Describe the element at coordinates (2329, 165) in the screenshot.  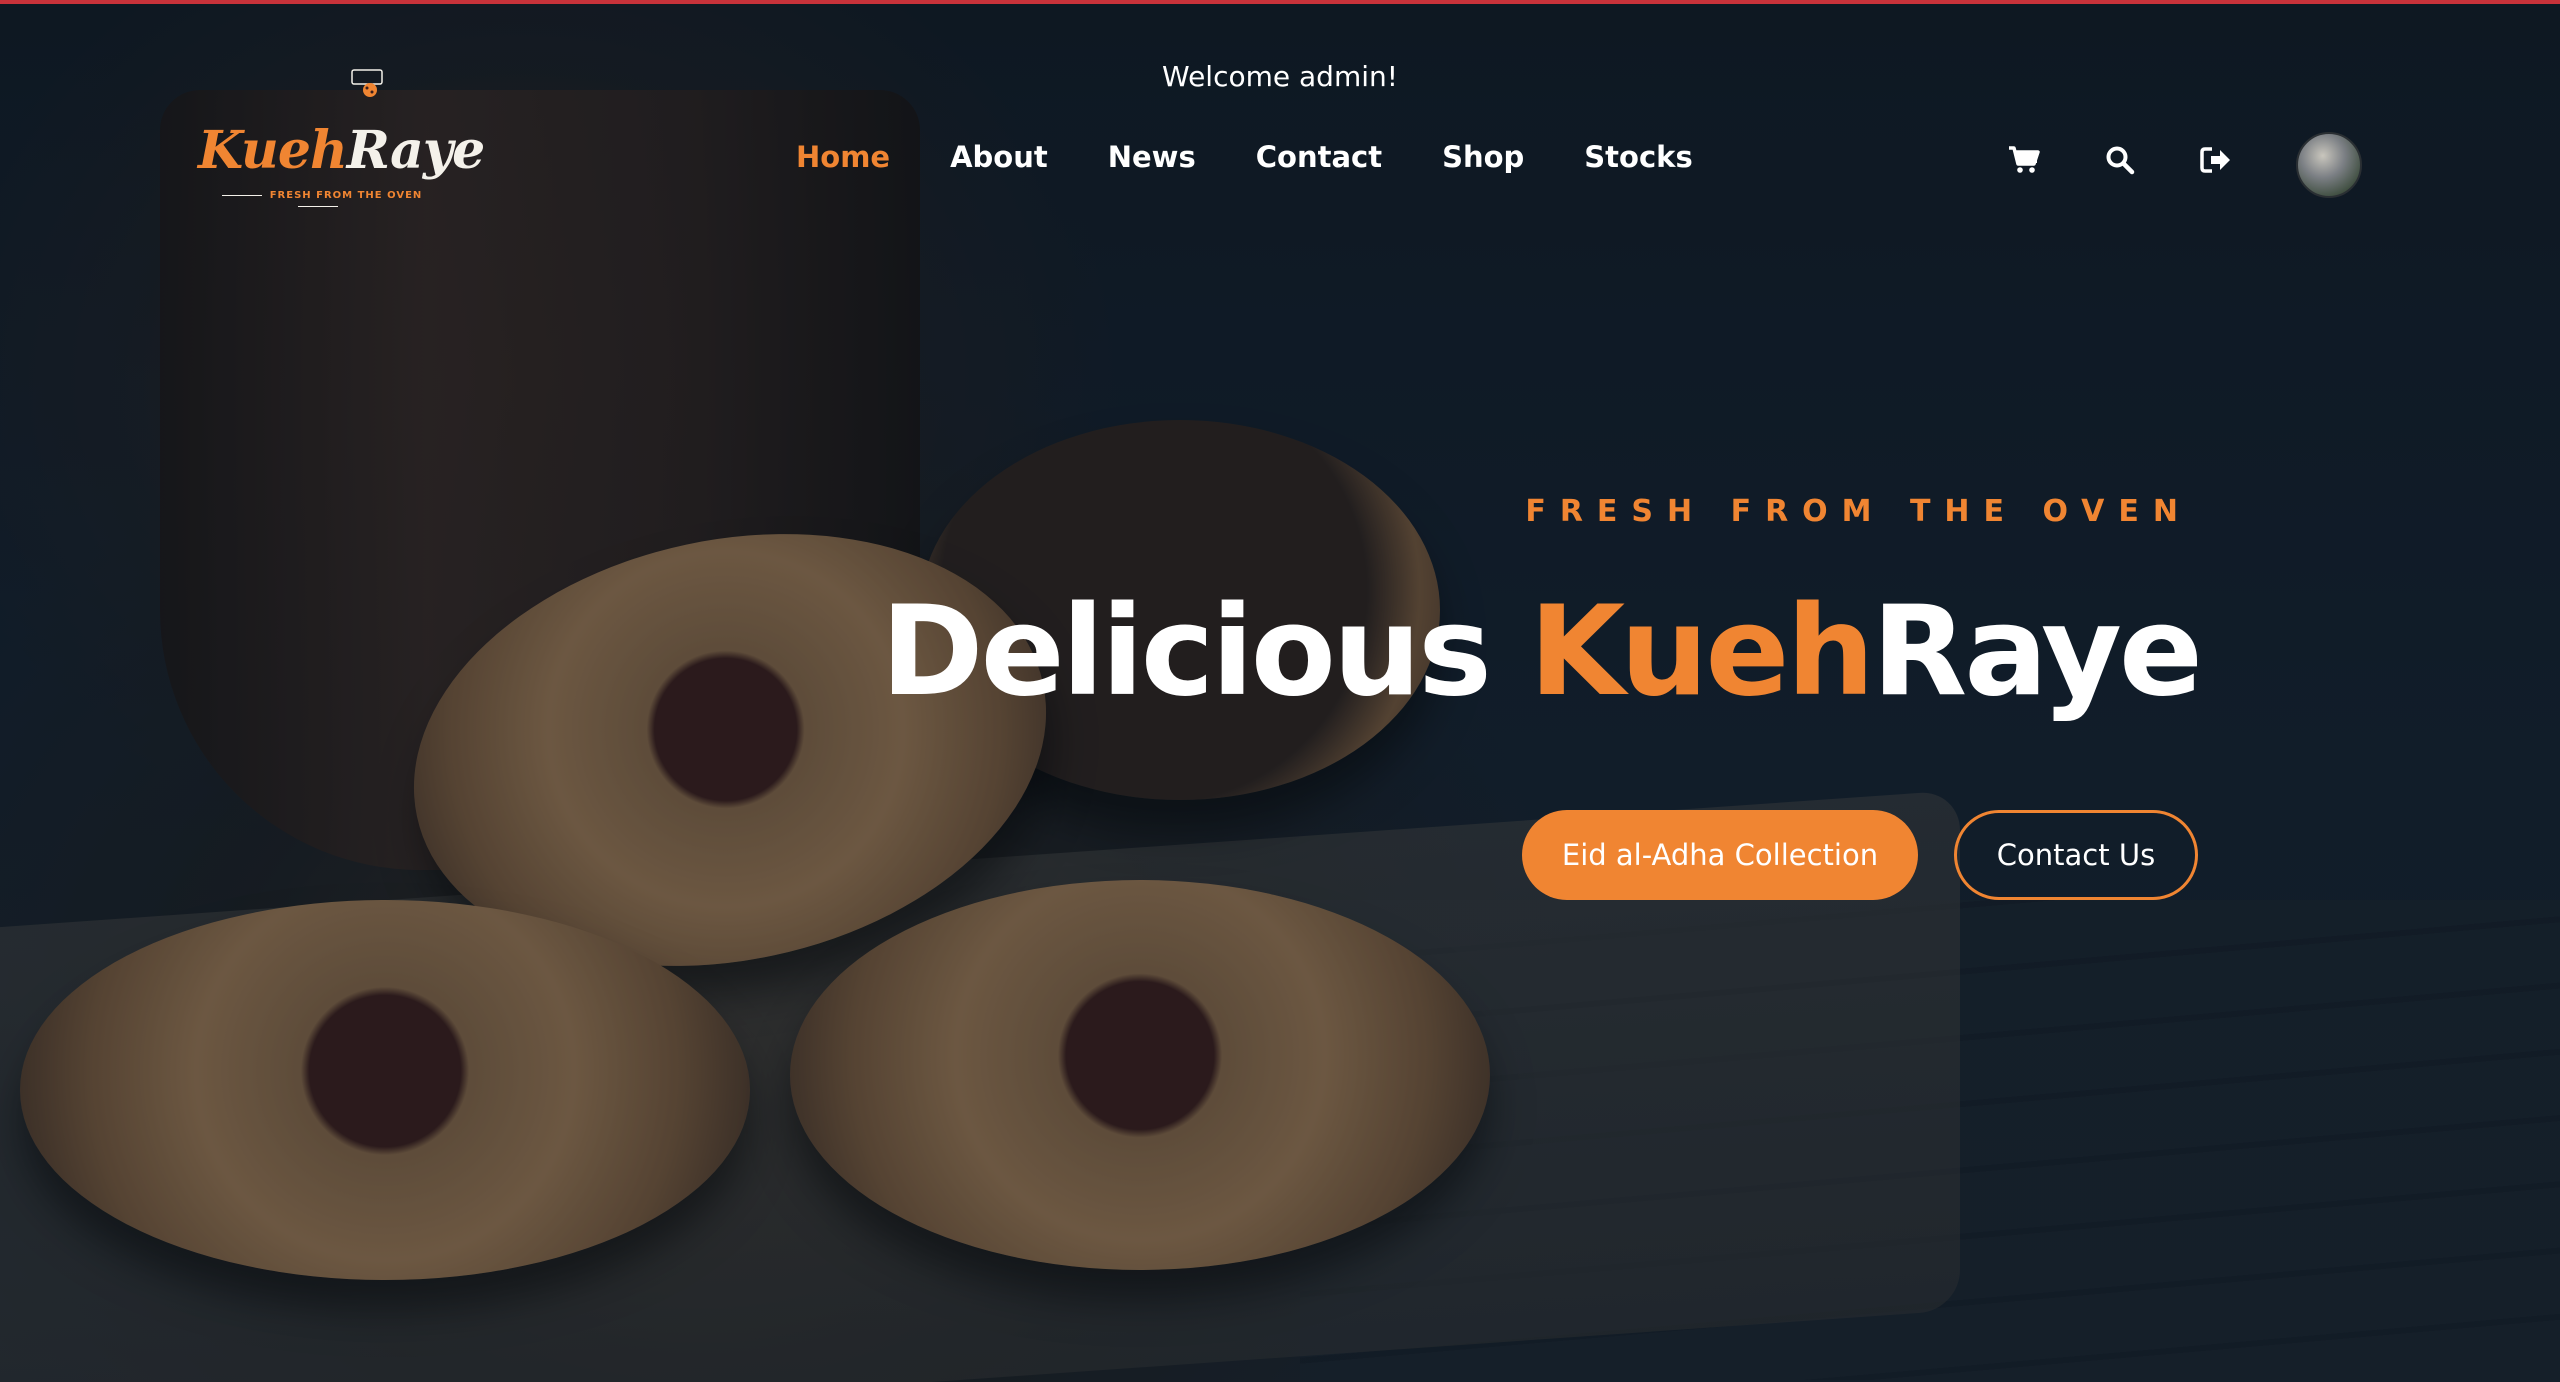
I see `user-avatar` at that location.